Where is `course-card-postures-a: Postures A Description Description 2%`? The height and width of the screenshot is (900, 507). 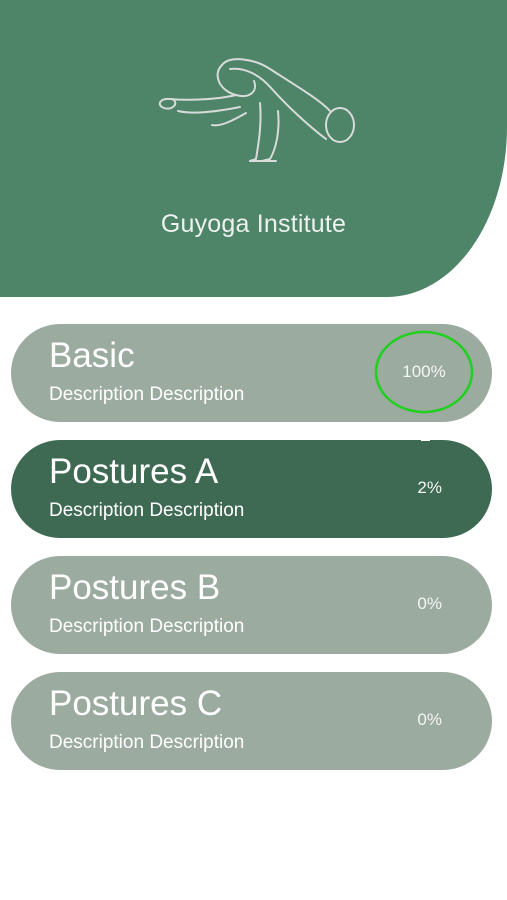 course-card-postures-a: Postures A Description Description 2% is located at coordinates (251, 489).